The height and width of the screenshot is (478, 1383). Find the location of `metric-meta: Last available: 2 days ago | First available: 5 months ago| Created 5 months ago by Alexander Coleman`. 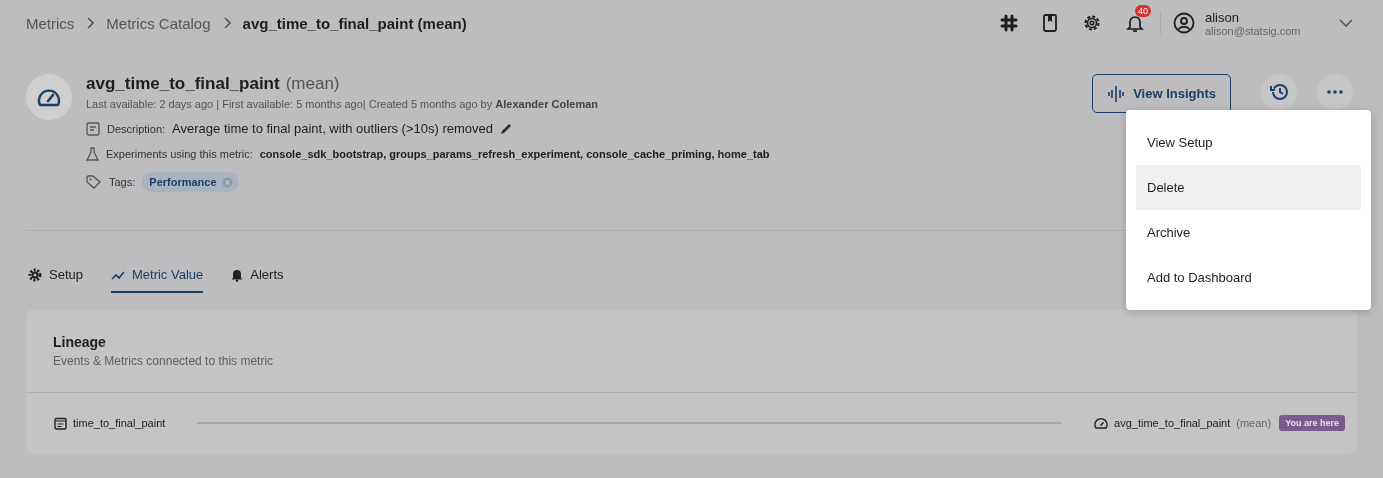

metric-meta: Last available: 2 days ago | First available: 5 months ago| Created 5 months ago by Alexander Coleman is located at coordinates (342, 104).